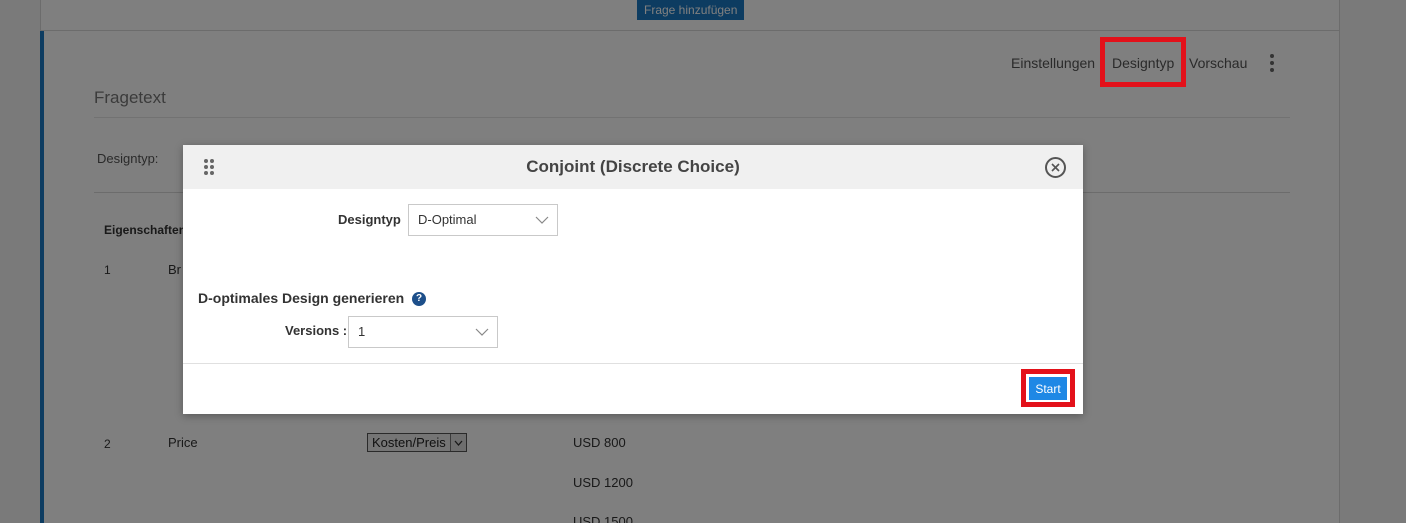  Describe the element at coordinates (369, 219) in the screenshot. I see `designtyp-field-label: Designtyp` at that location.